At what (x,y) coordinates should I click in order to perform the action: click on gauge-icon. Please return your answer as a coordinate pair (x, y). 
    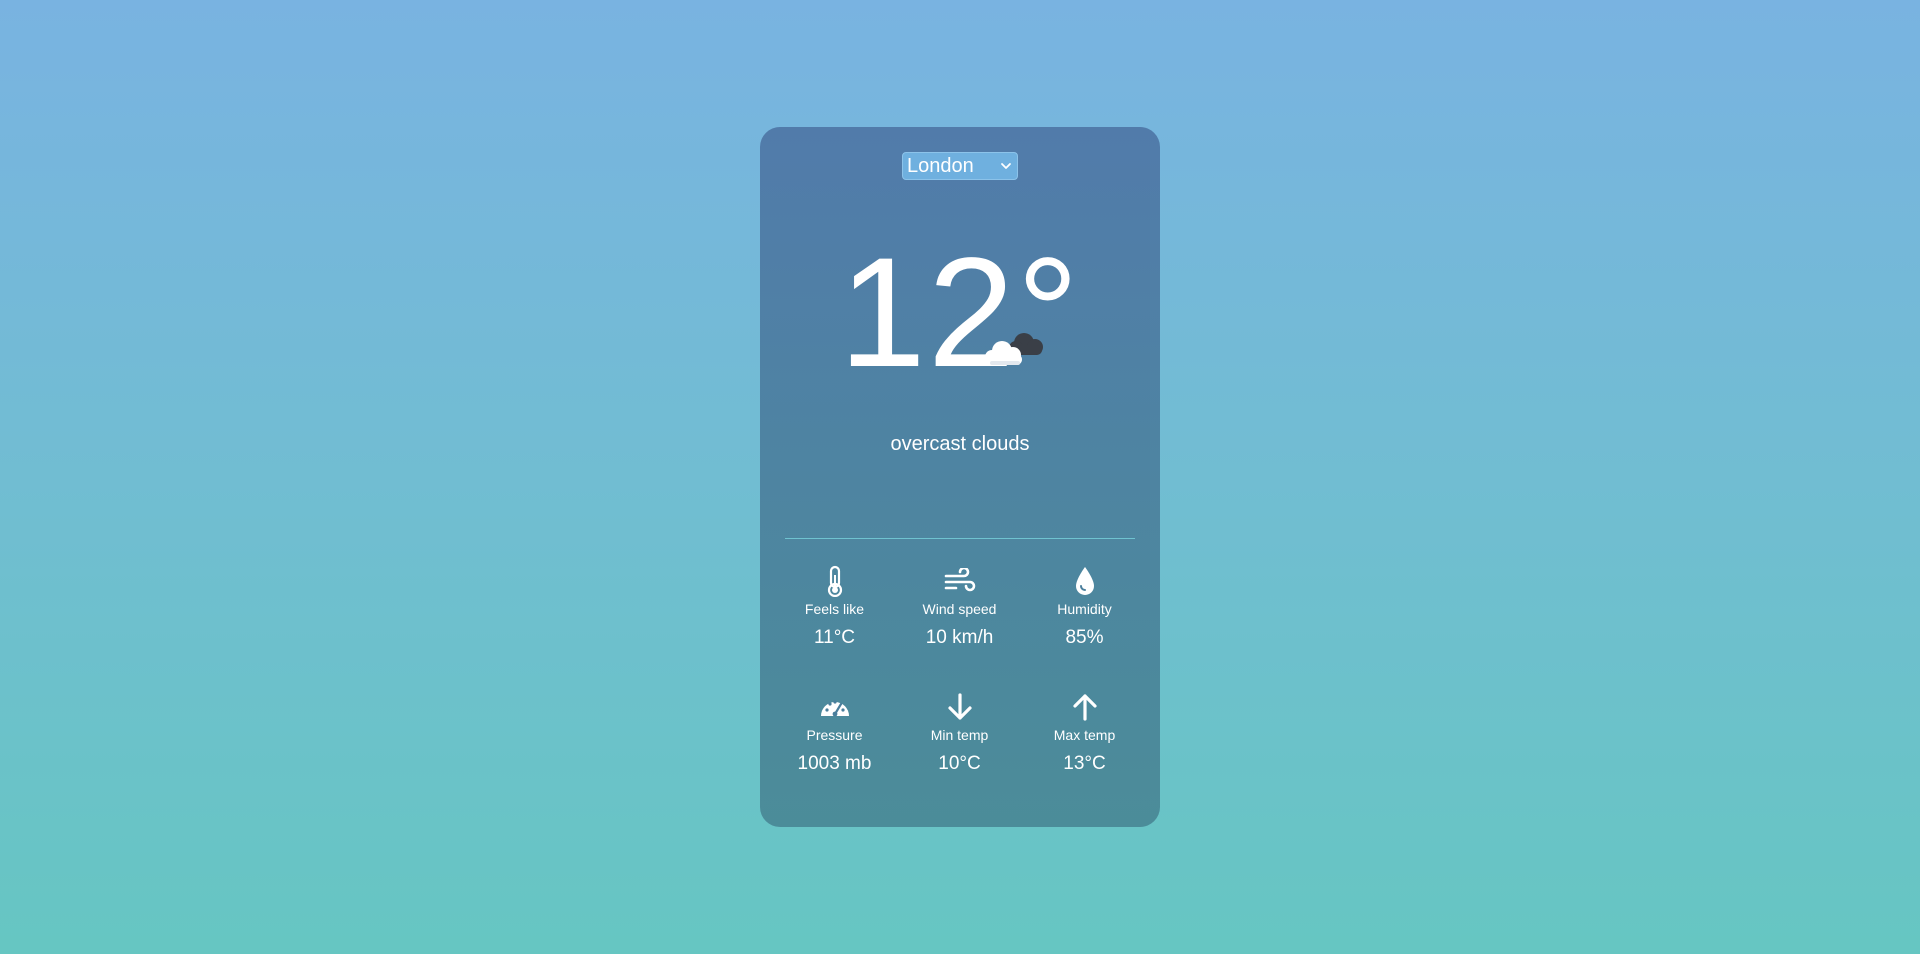
    Looking at the image, I should click on (835, 707).